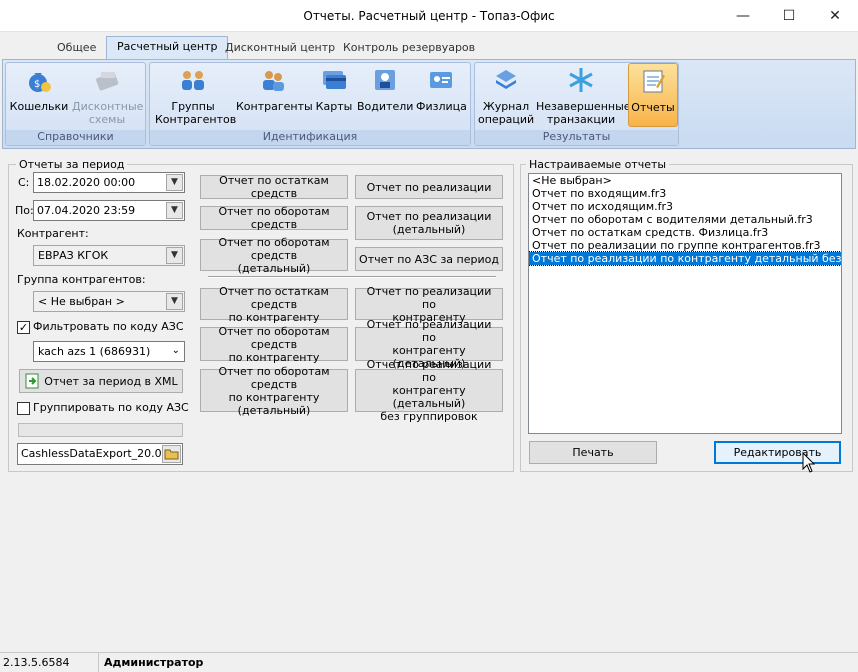  I want to click on pending-transactions-button: Незавершенные транзакции, so click(583, 96).